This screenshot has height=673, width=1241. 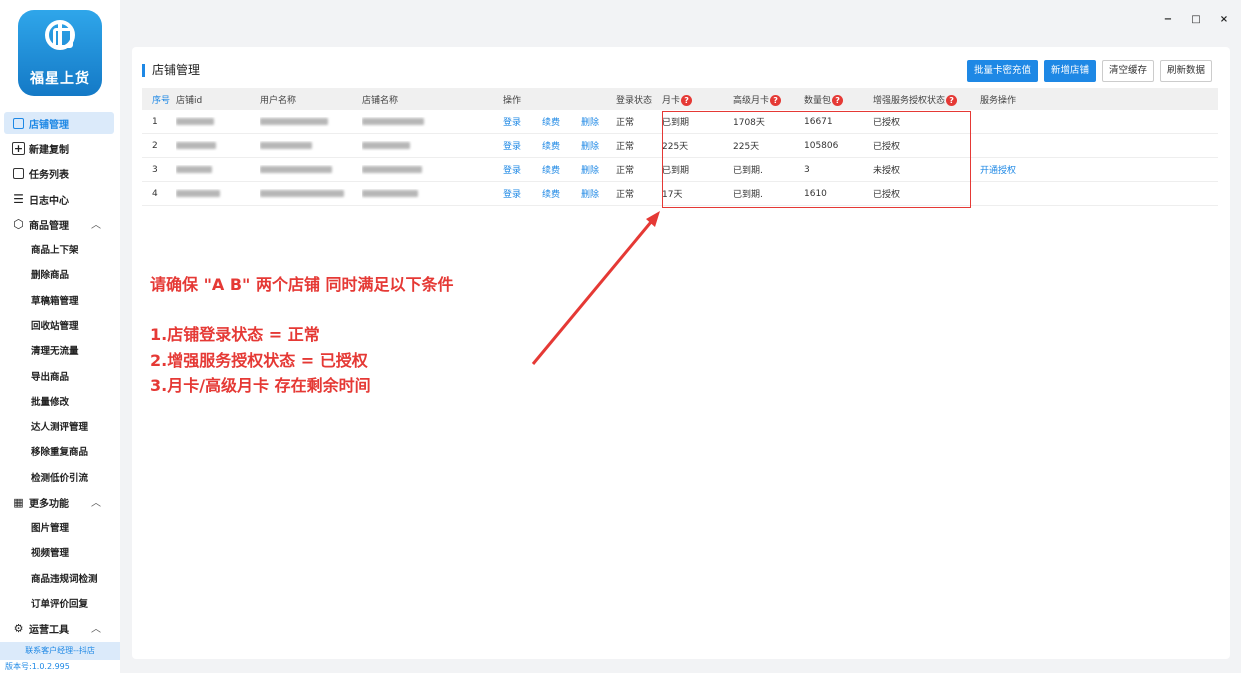 What do you see at coordinates (697, 99) in the screenshot?
I see `header-monthly-card: 月卡?` at bounding box center [697, 99].